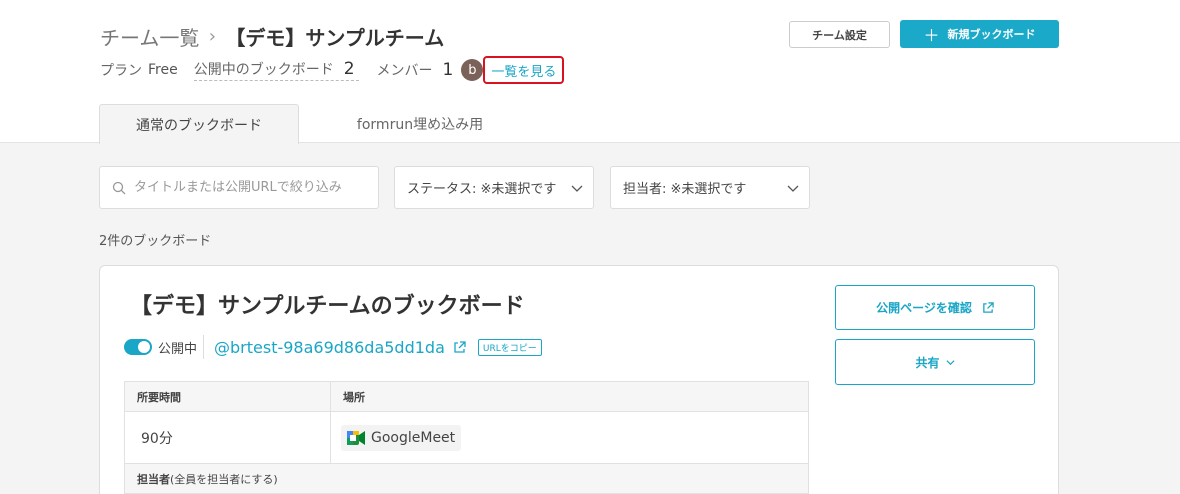 Image resolution: width=1180 pixels, height=494 pixels. What do you see at coordinates (927, 362) in the screenshot?
I see `share-label: 共有` at bounding box center [927, 362].